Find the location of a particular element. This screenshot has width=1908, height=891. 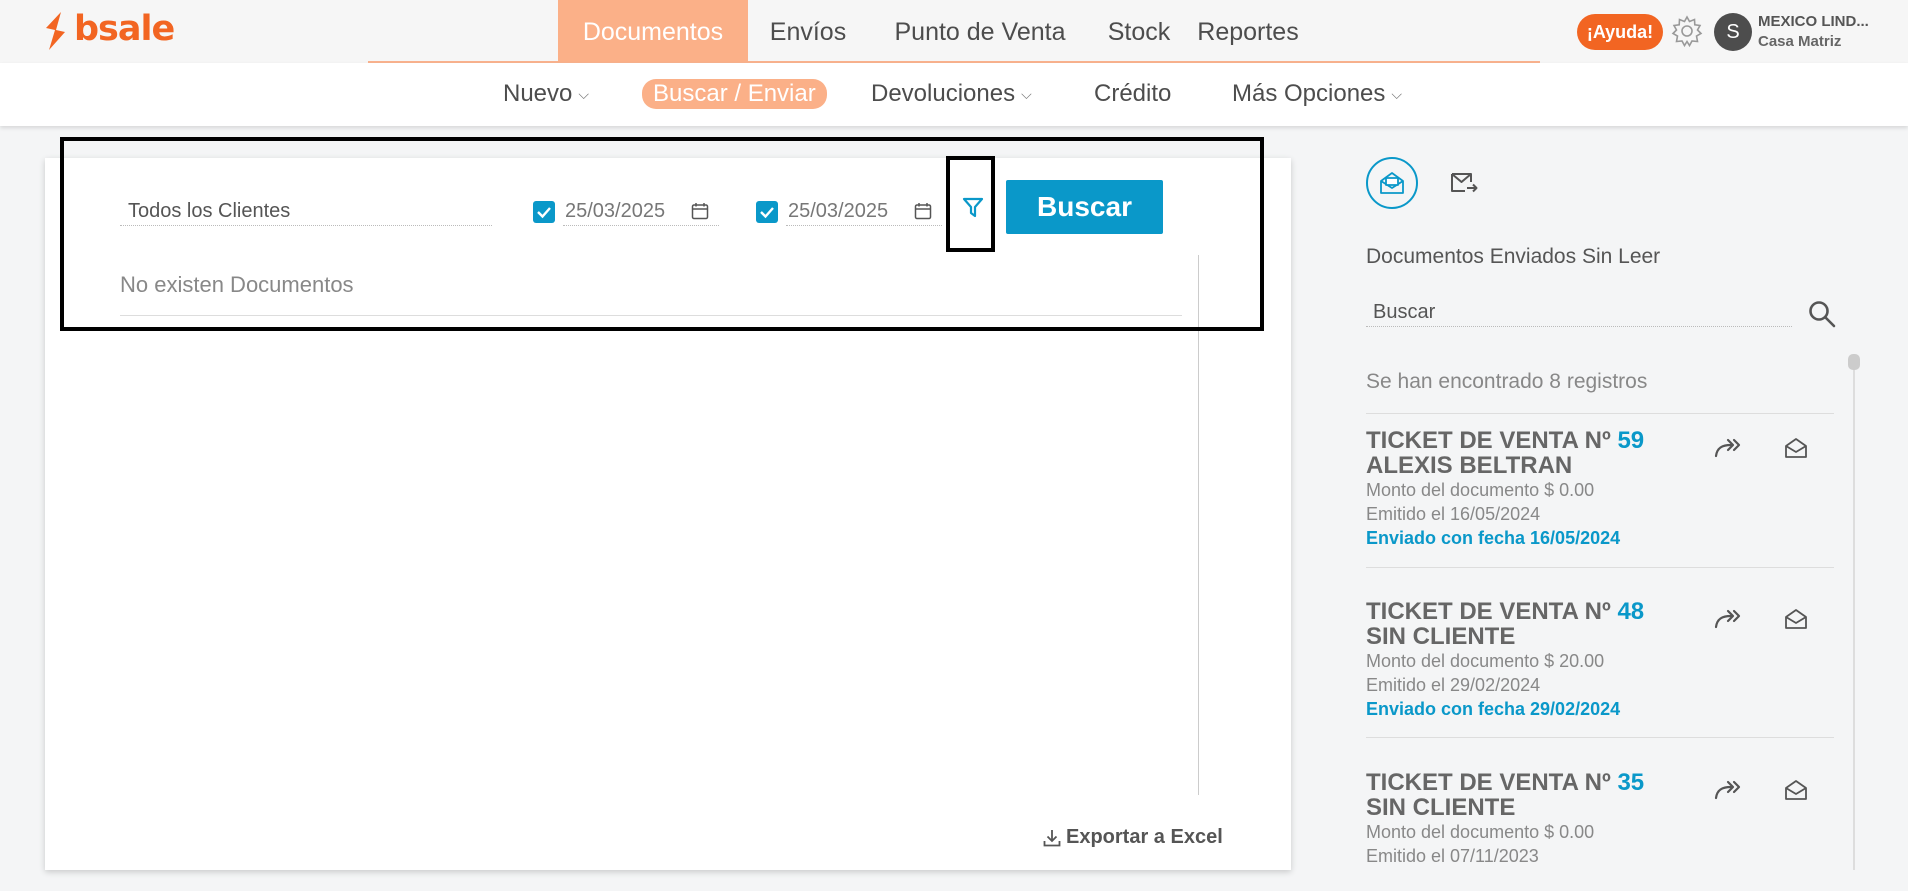

sidebar-scrollbar-track is located at coordinates (1854, 612).